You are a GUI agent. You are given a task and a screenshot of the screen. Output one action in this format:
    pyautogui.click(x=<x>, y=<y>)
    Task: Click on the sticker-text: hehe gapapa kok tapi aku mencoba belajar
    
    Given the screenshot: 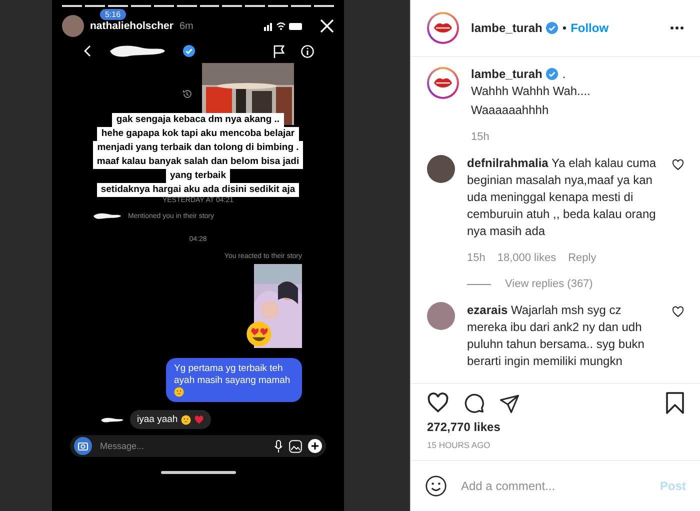 What is the action you would take?
    pyautogui.click(x=198, y=134)
    